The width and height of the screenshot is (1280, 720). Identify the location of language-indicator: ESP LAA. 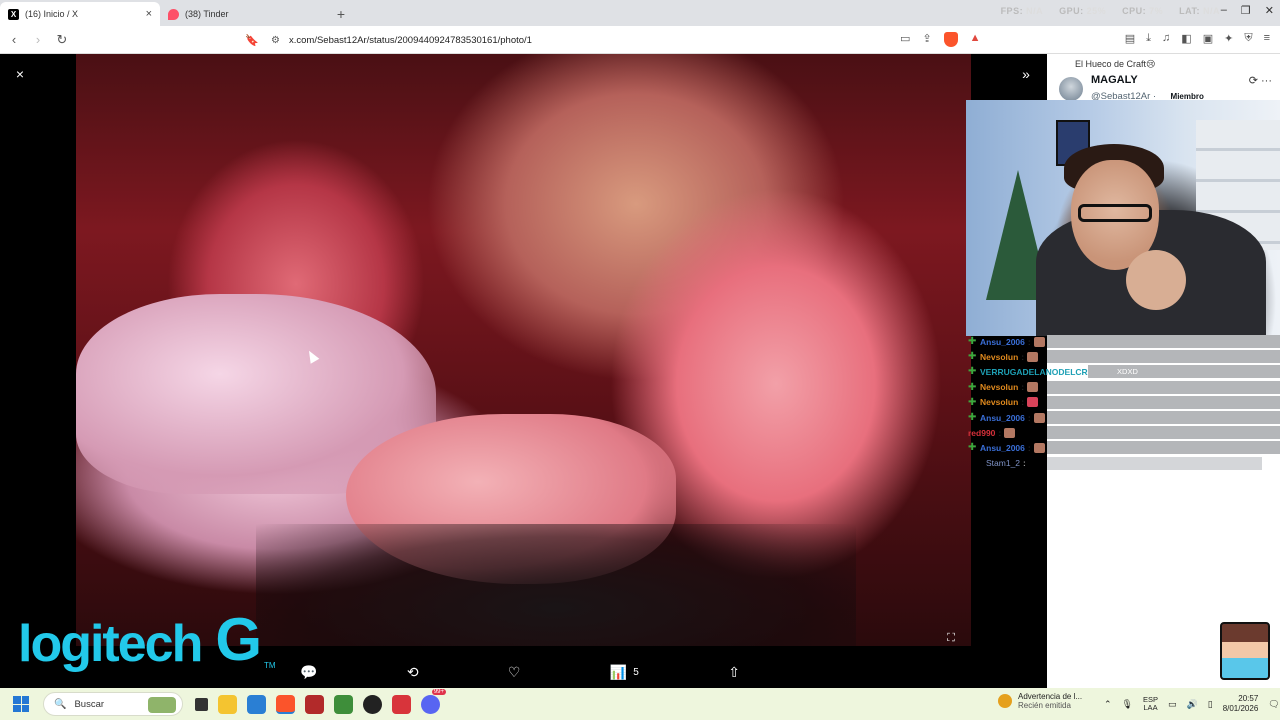
(1150, 704).